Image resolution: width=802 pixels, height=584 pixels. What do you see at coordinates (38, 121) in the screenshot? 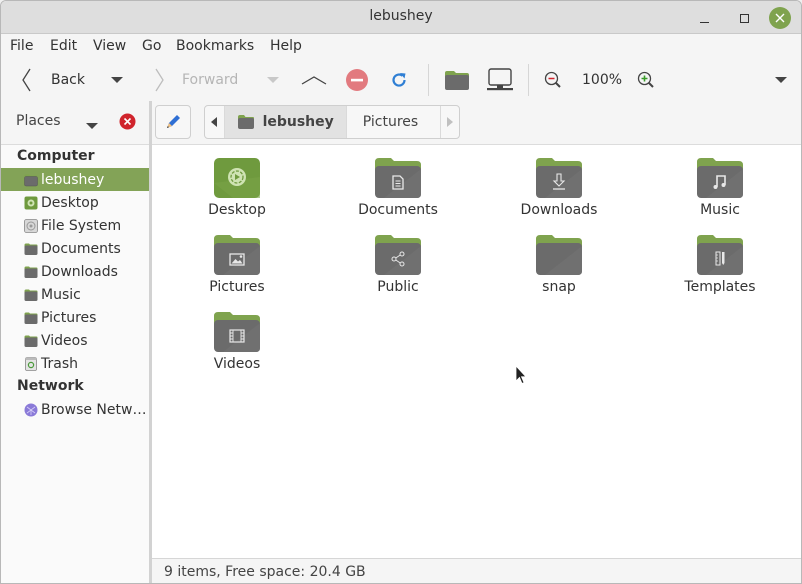
I see `places-label: Places` at bounding box center [38, 121].